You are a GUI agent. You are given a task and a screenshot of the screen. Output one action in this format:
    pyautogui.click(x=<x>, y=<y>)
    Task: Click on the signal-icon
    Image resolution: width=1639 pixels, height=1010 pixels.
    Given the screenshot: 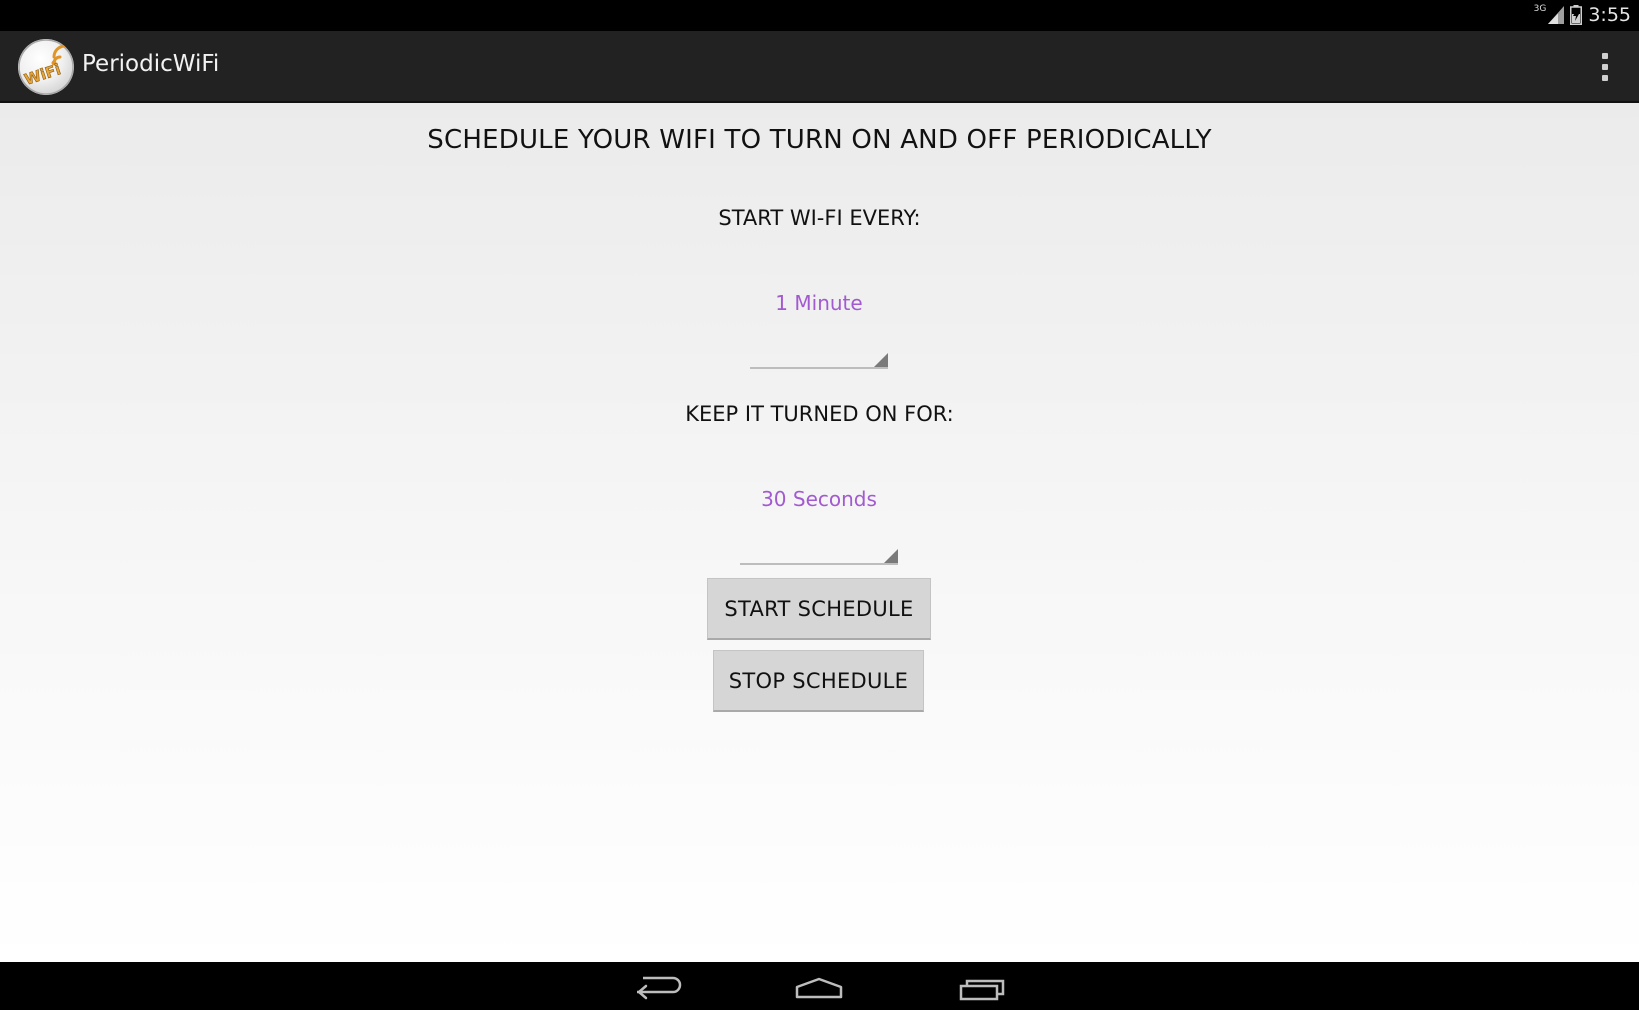 What is the action you would take?
    pyautogui.click(x=1556, y=15)
    